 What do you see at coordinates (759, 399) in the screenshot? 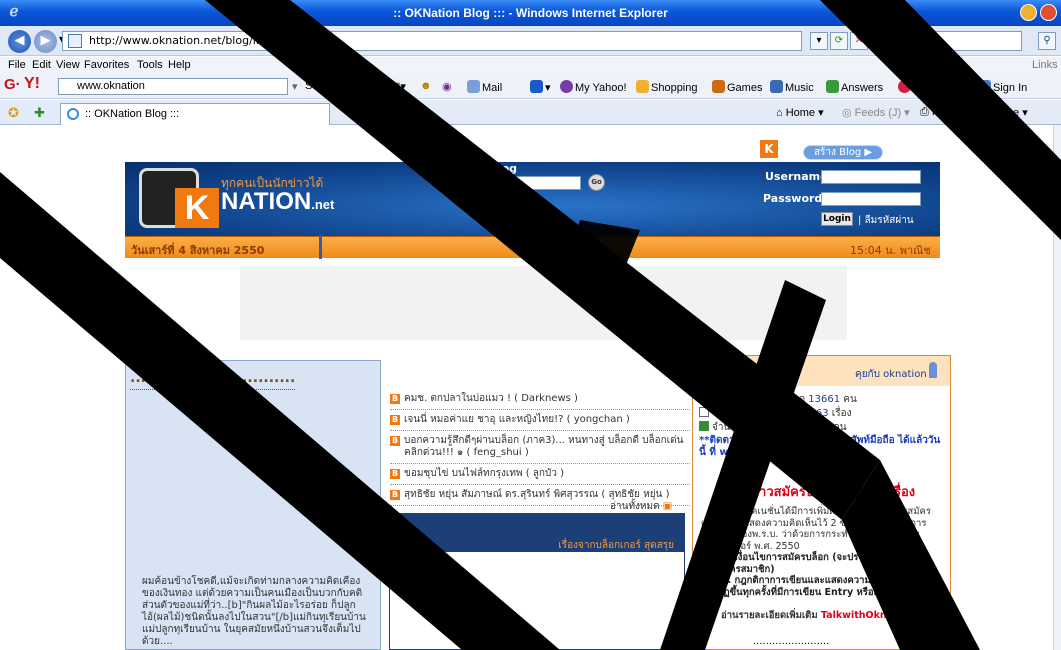
I see `stat-label: จำนวนสมาชิกทั้งหมด` at bounding box center [759, 399].